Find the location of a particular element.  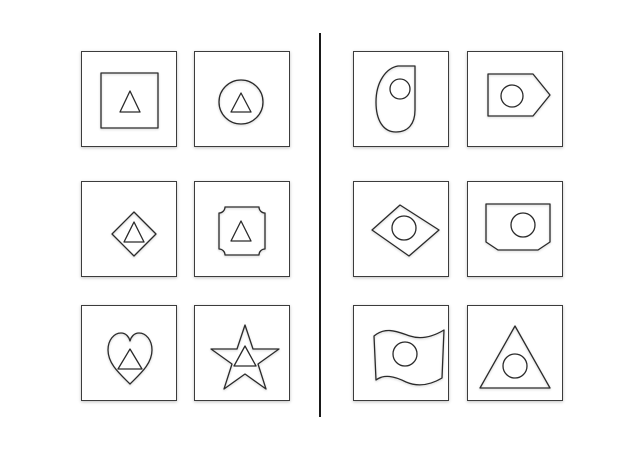

diamond-icon is located at coordinates (134, 234).